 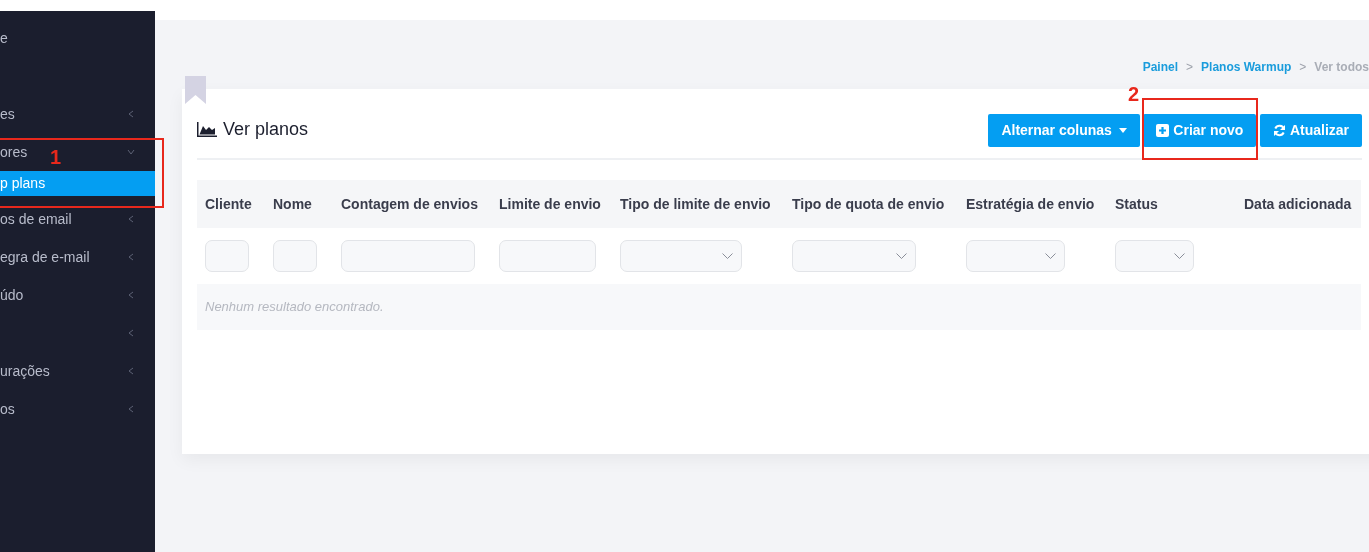 What do you see at coordinates (36, 219) in the screenshot?
I see `sidebar-item: os de email` at bounding box center [36, 219].